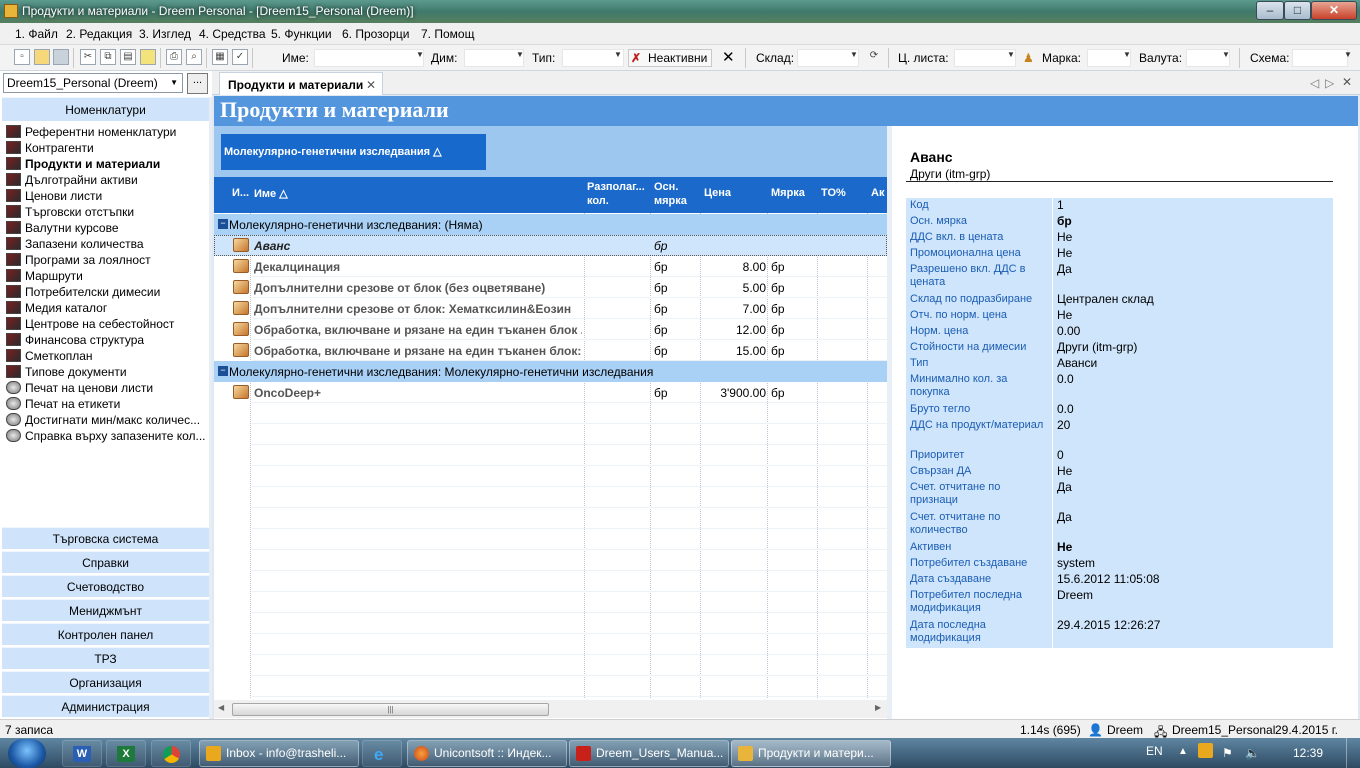 The width and height of the screenshot is (1360, 768). Describe the element at coordinates (83, 164) in the screenshot. I see `nav-item: Продукти и материали` at that location.